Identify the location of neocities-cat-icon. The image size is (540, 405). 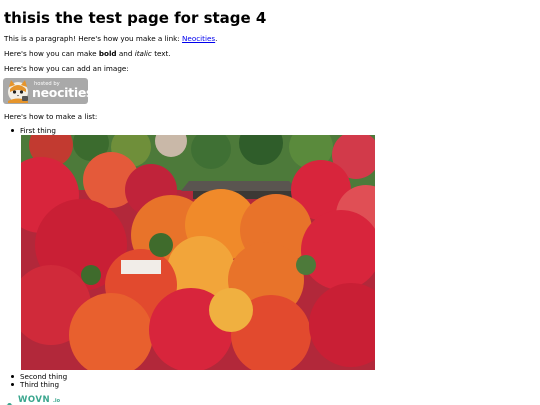
(18, 91).